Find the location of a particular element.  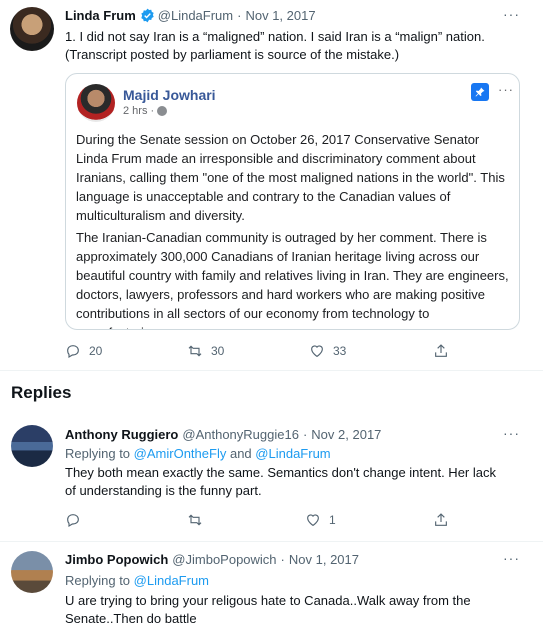

author-handle: @JimboPopowich is located at coordinates (224, 559).